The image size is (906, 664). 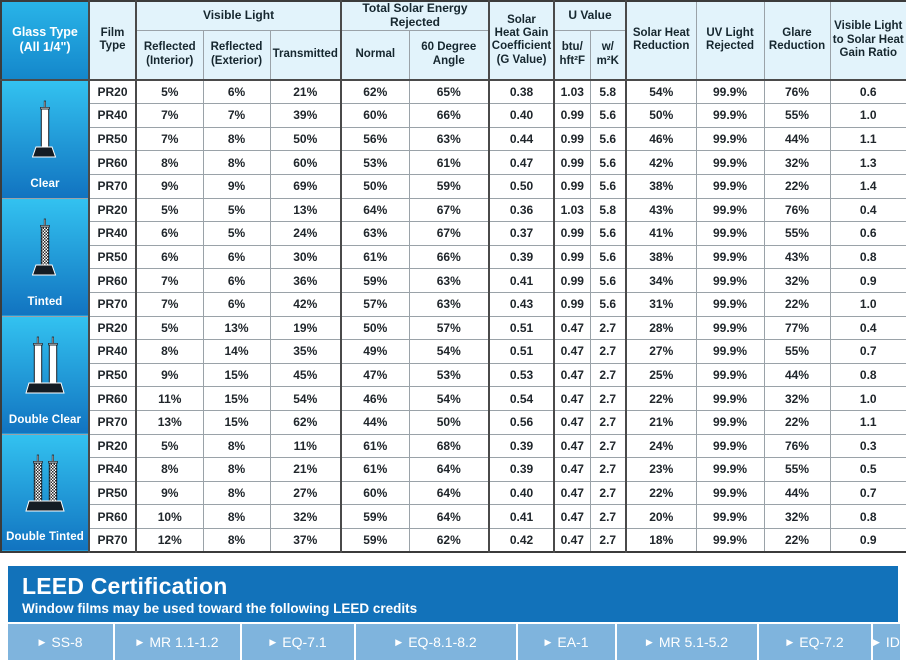 I want to click on cell-tser-60-degree: 62%, so click(x=449, y=540).